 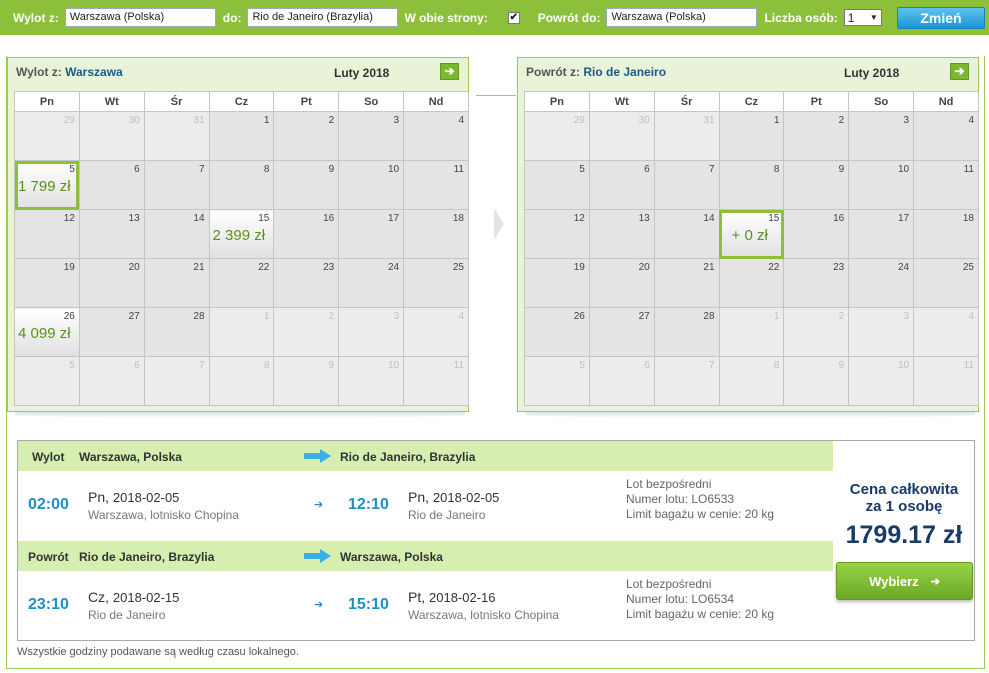 What do you see at coordinates (199, 120) in the screenshot?
I see `day-number: 31` at bounding box center [199, 120].